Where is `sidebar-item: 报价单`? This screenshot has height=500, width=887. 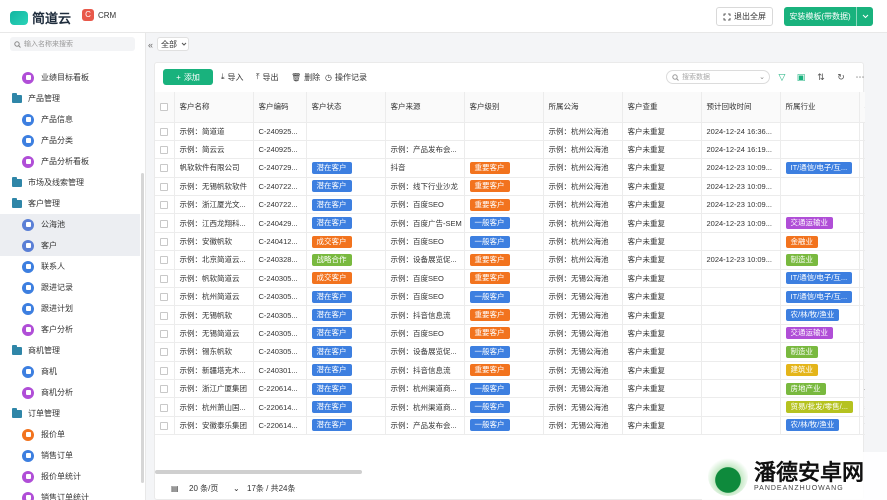
sidebar-item: 报价单 is located at coordinates (70, 434).